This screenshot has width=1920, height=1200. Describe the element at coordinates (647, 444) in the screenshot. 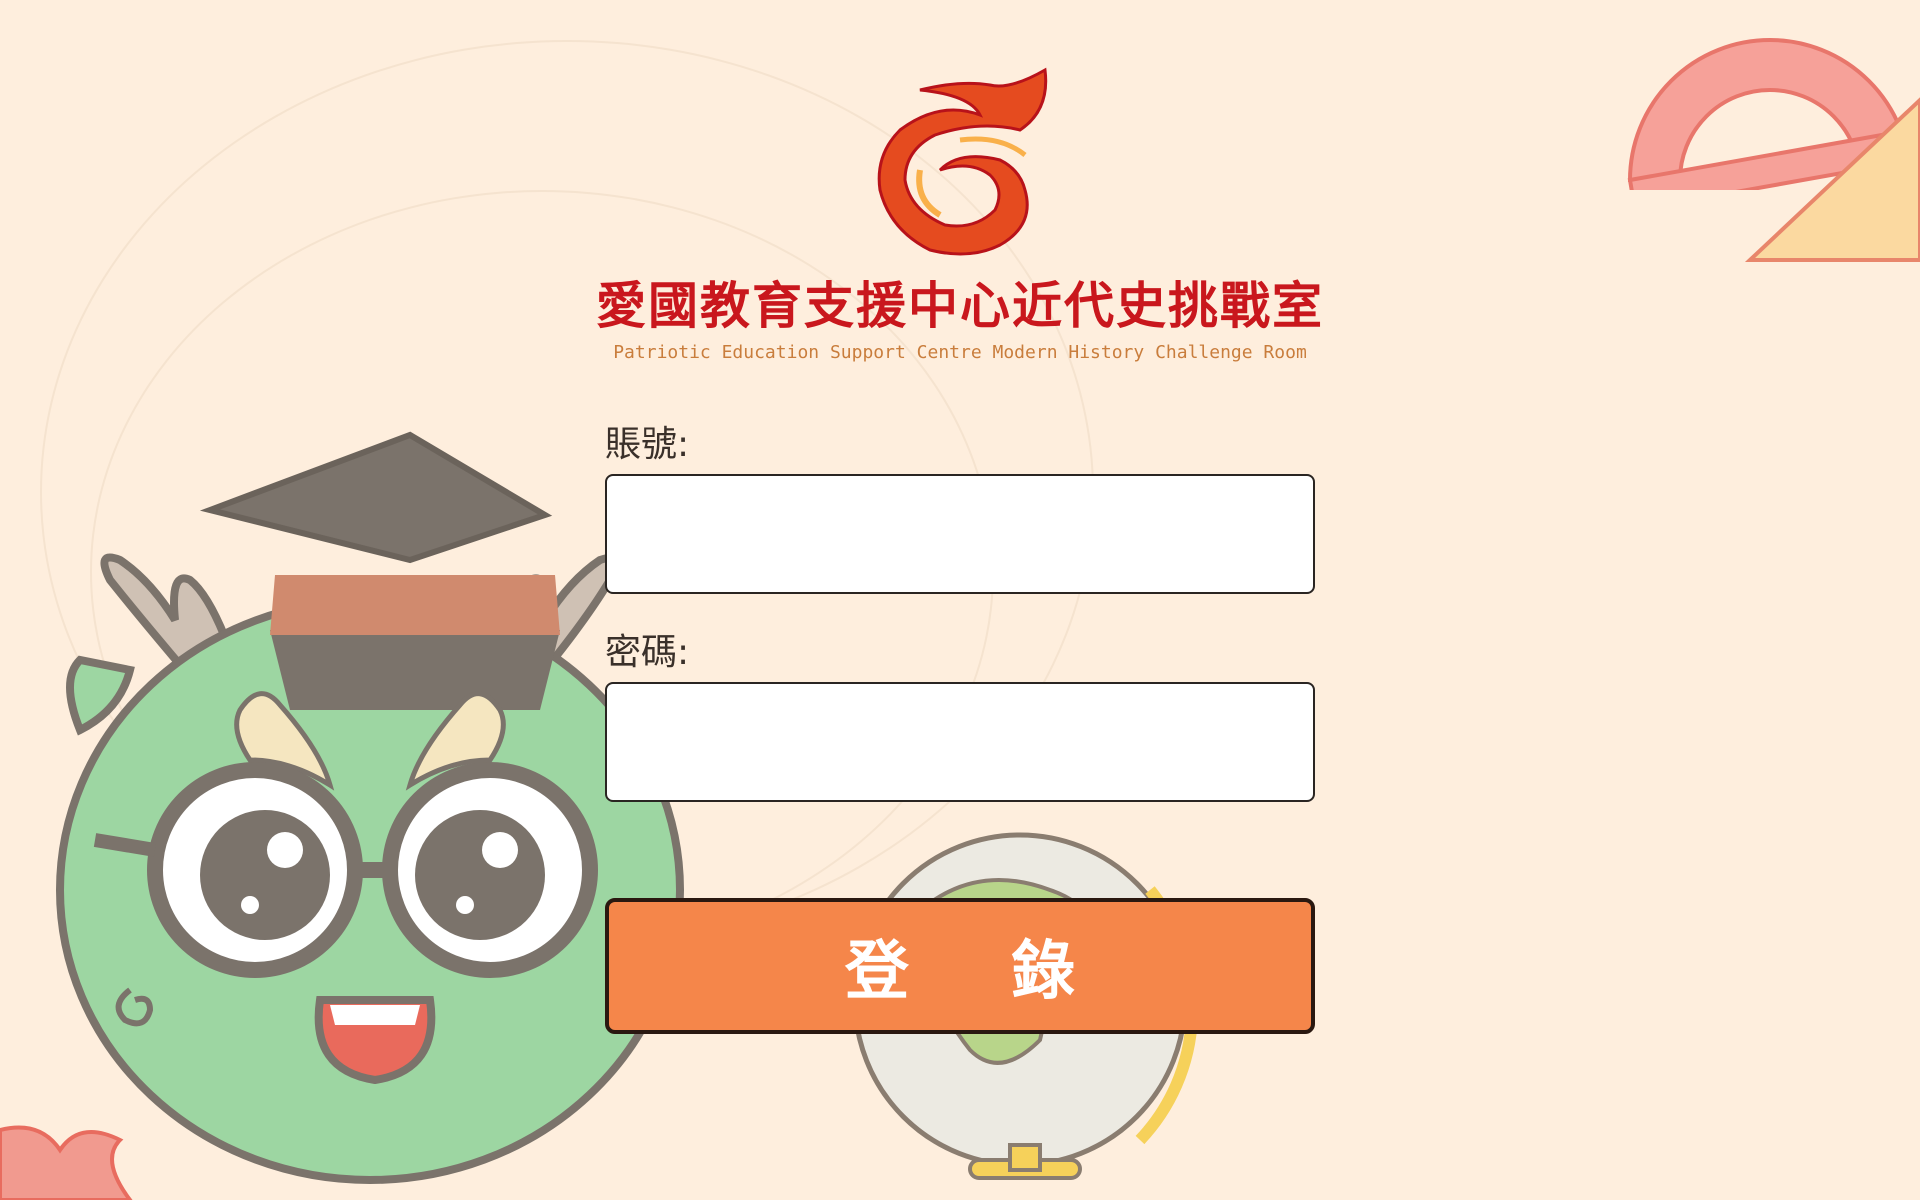

I see `account-label: 賬號:` at that location.